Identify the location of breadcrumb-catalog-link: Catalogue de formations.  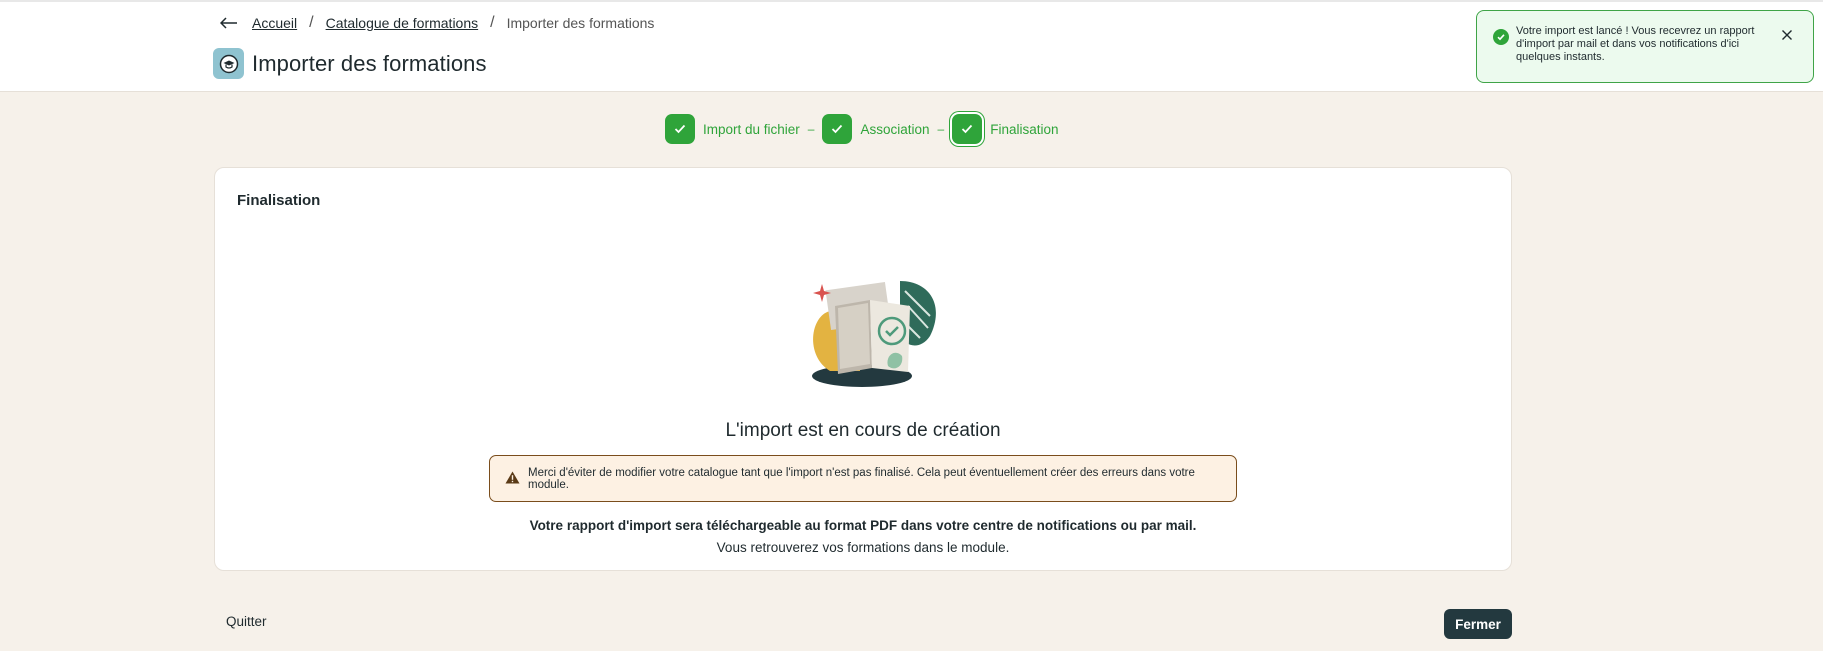
(402, 23).